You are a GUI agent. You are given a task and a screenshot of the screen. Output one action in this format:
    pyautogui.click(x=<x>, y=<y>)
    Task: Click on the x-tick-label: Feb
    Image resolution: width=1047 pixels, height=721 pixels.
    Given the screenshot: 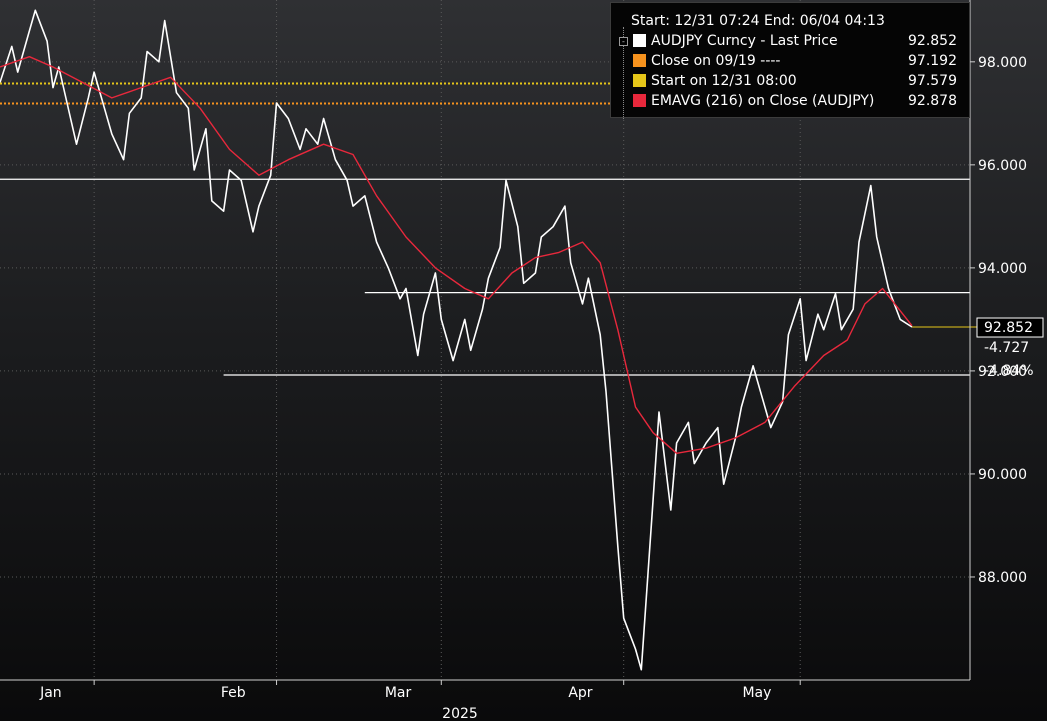 What is the action you would take?
    pyautogui.click(x=233, y=693)
    